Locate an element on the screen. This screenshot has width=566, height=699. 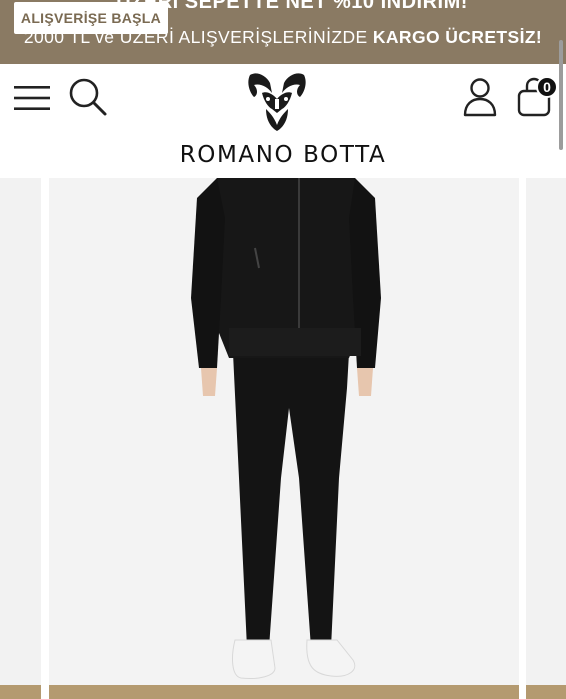
shipping-bold: KARGO ÜCRETSİZ! is located at coordinates (457, 37).